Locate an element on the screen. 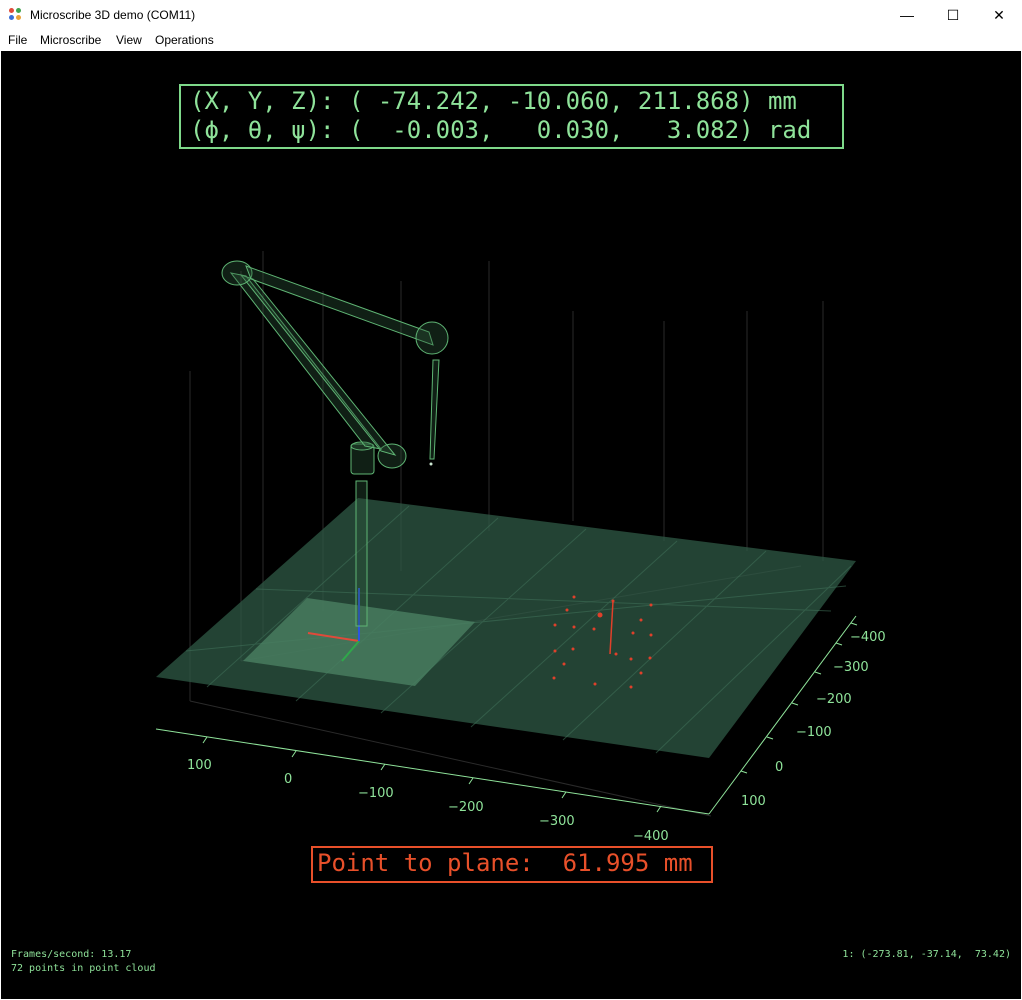  menu-operations: Operations is located at coordinates (184, 40).